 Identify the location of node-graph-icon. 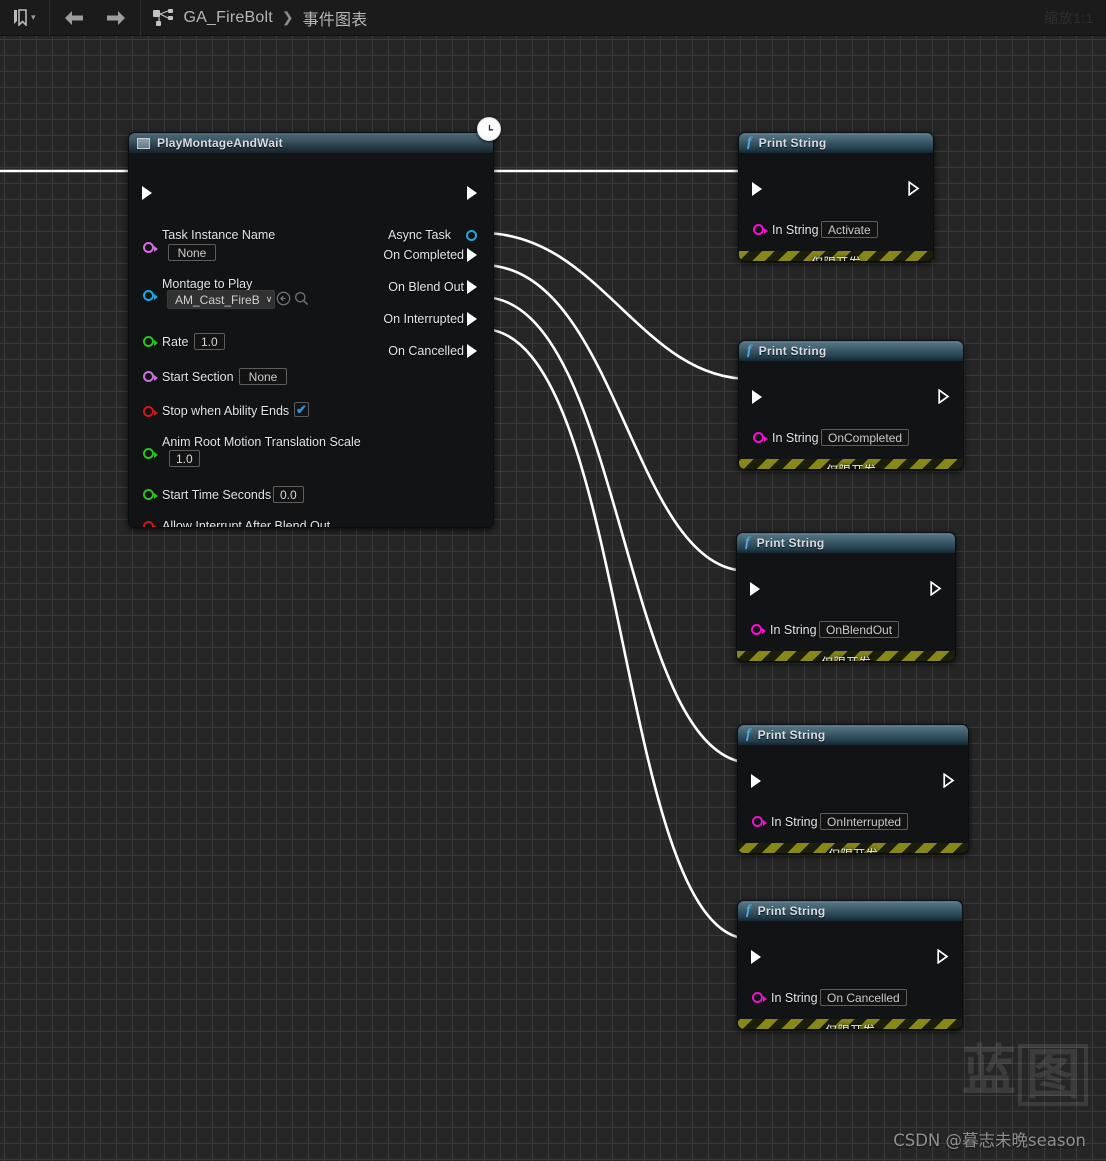
(162, 17).